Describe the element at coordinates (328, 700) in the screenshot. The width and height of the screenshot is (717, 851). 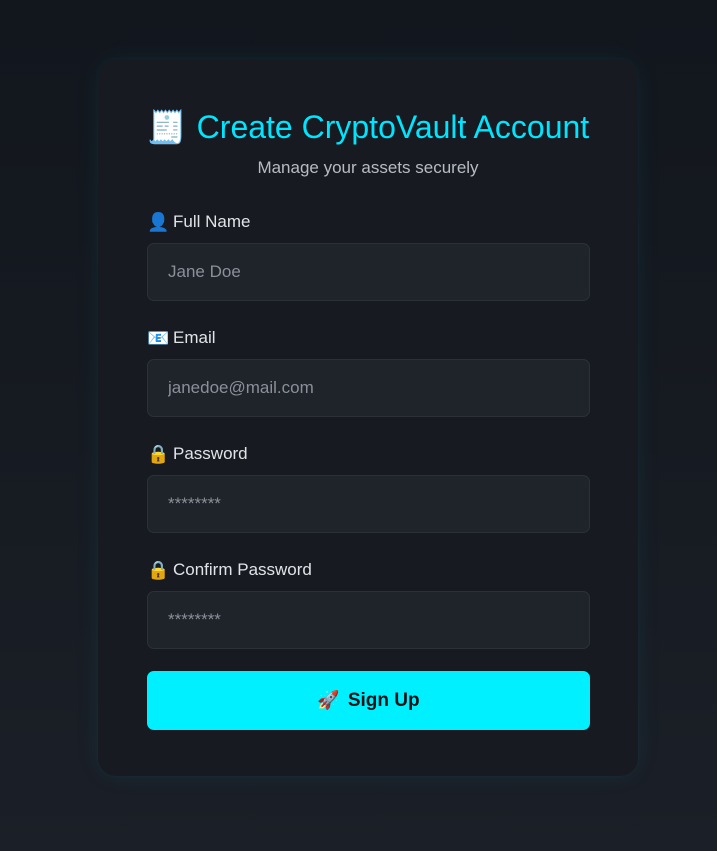
I see `rocket-icon: 🚀` at that location.